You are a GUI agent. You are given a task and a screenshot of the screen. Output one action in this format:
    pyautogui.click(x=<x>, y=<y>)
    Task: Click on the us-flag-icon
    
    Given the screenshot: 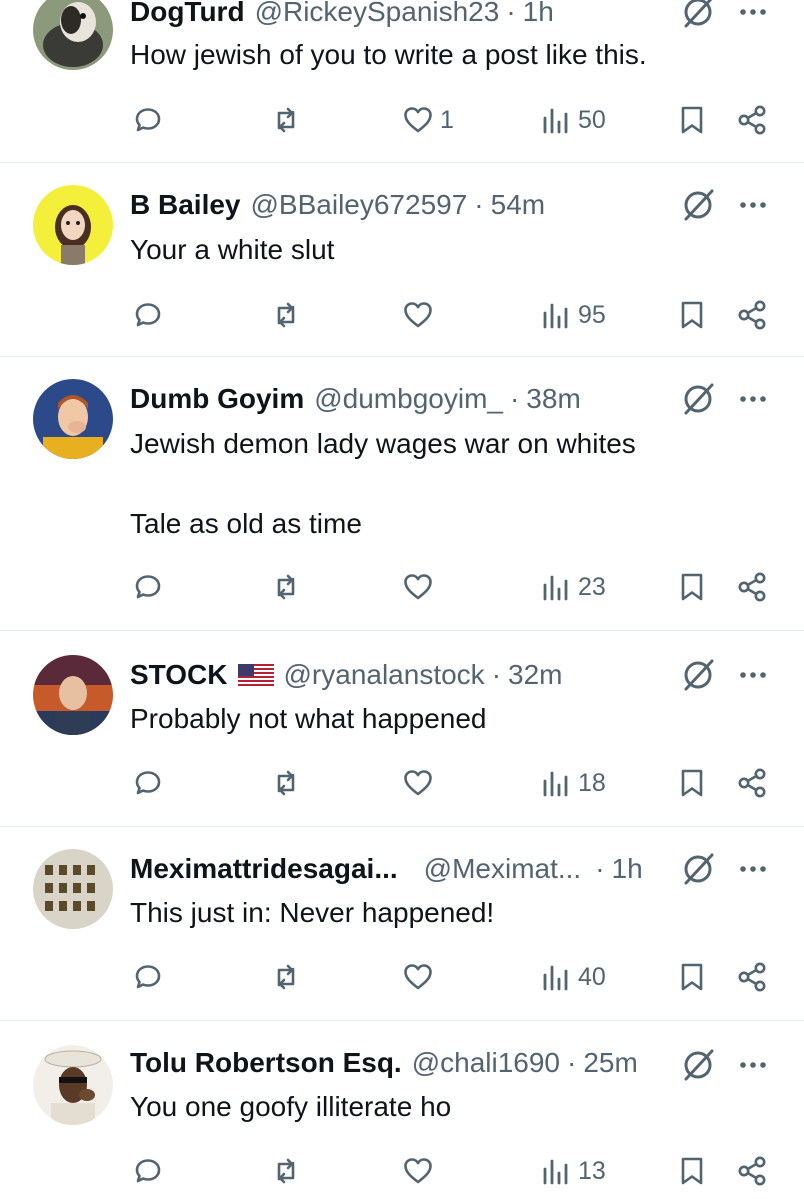 What is the action you would take?
    pyautogui.click(x=255, y=675)
    